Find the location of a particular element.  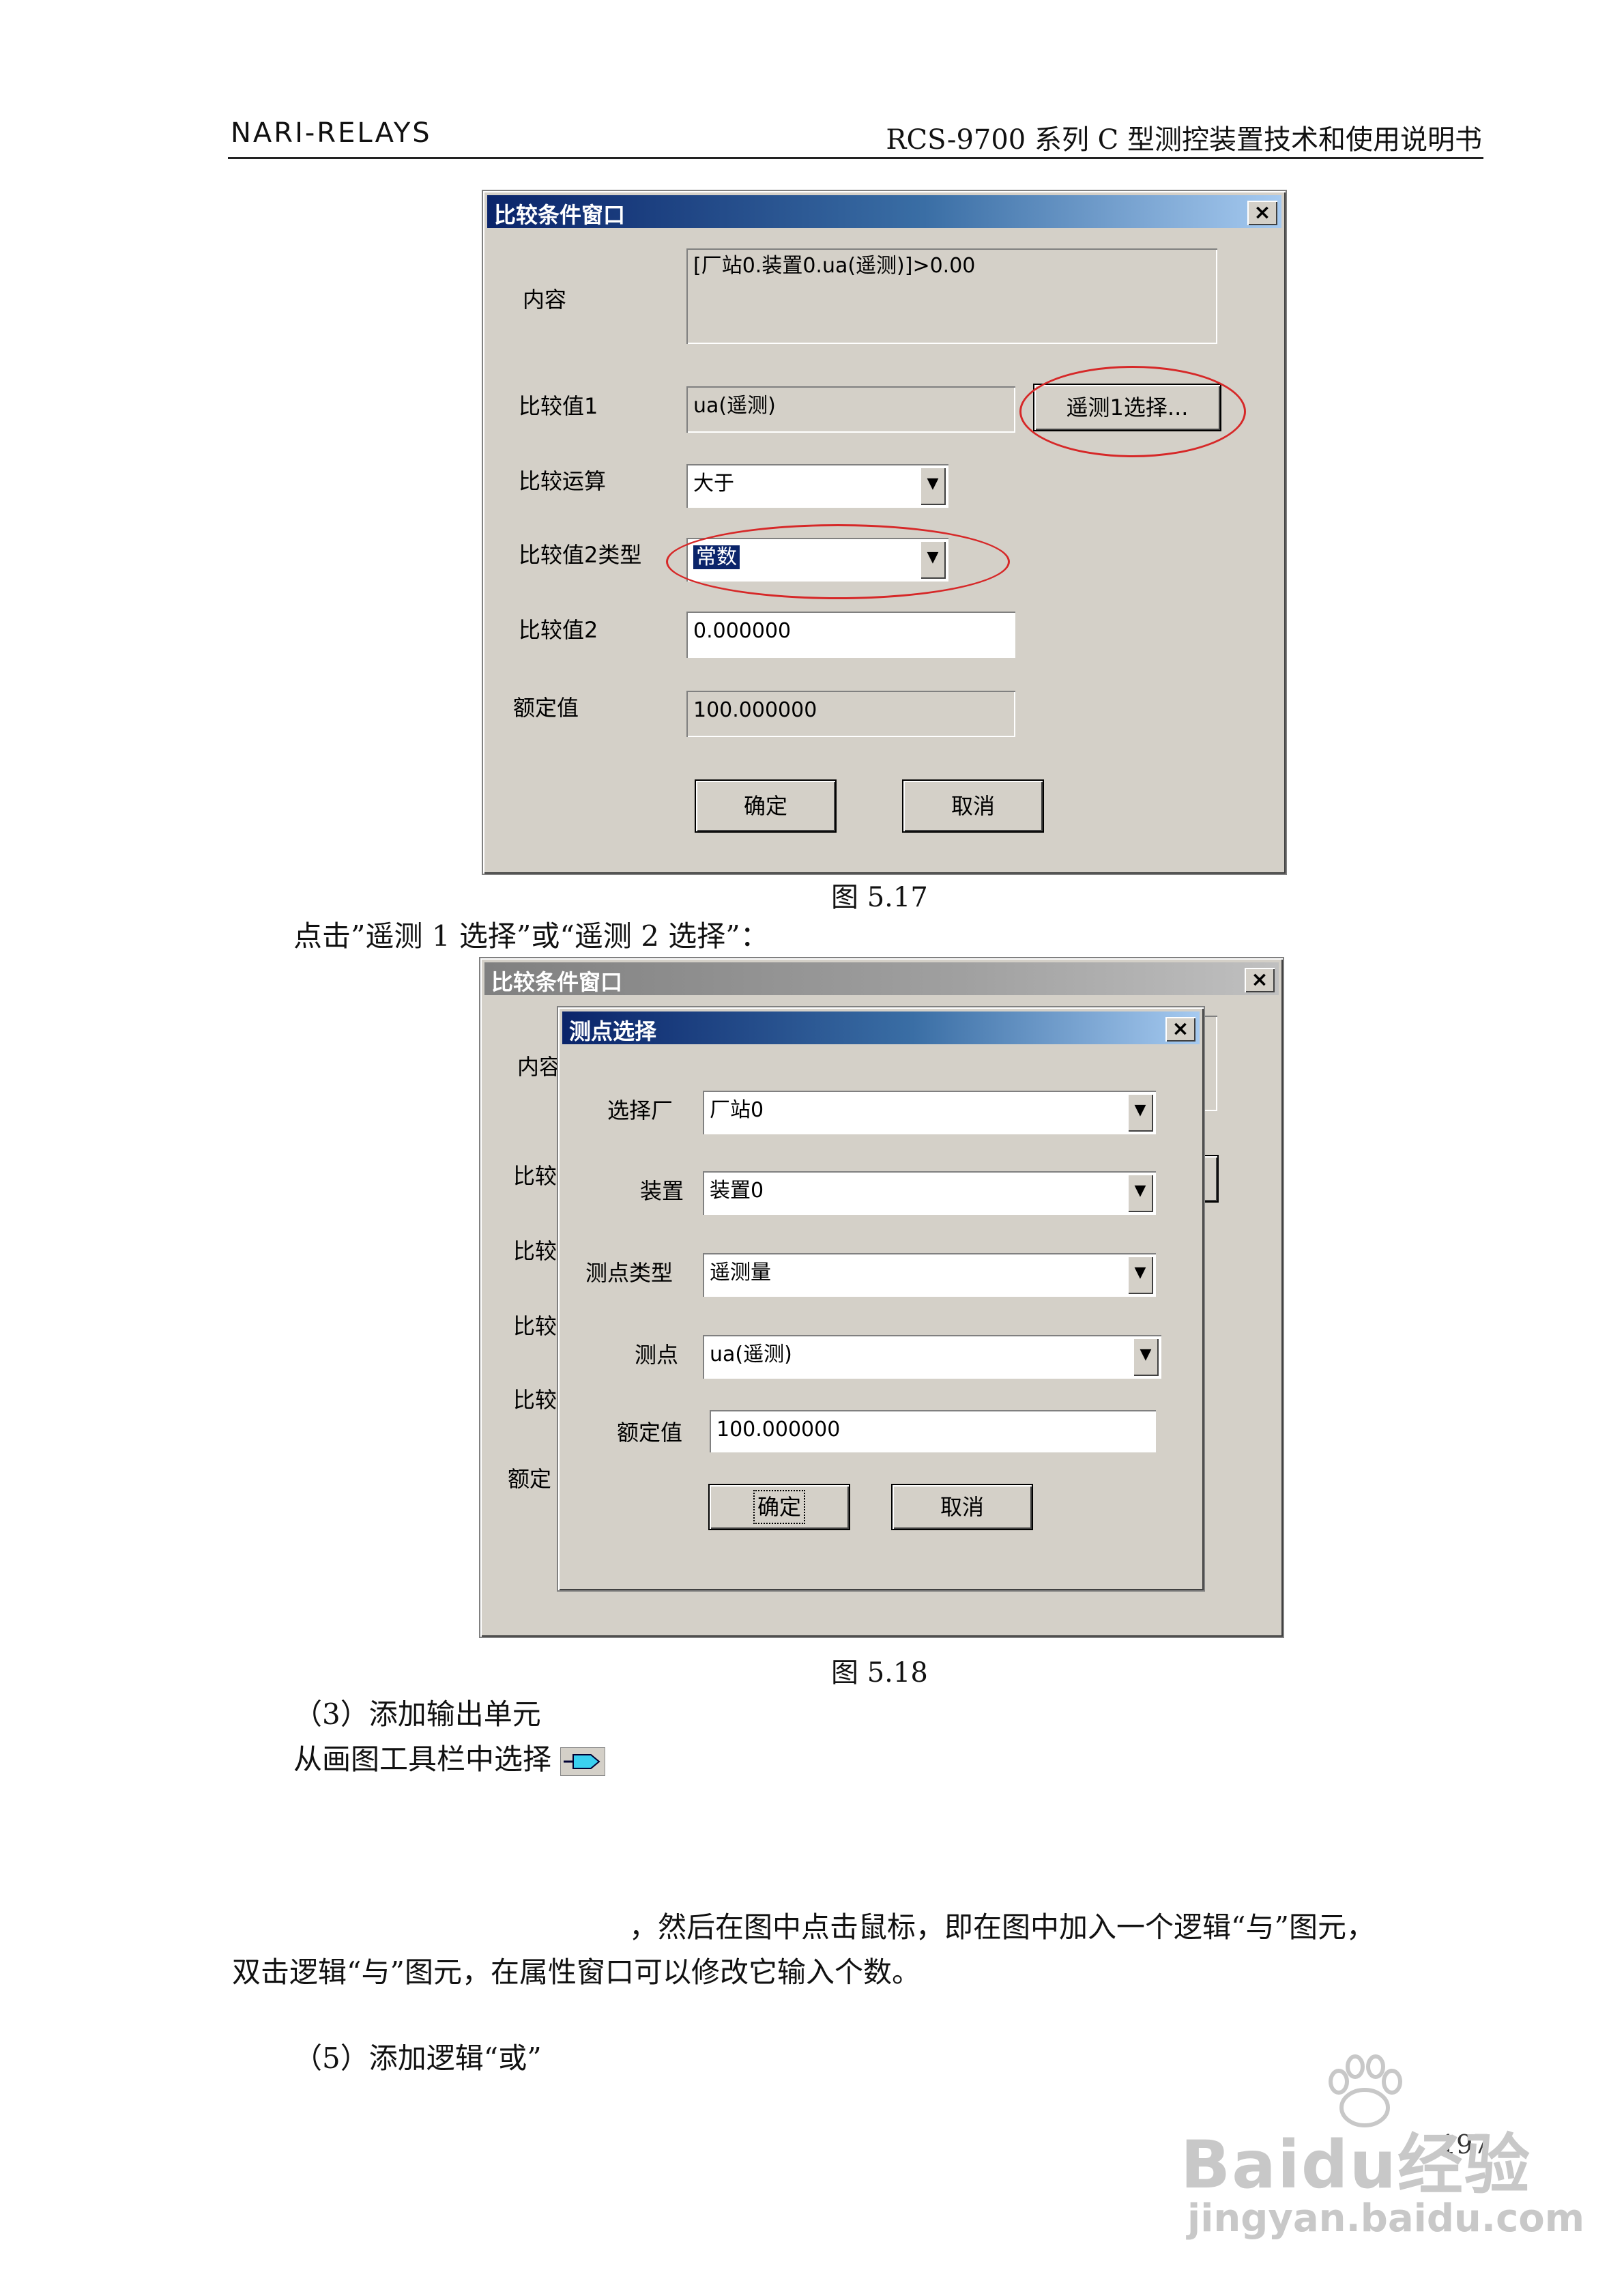

rated-label: 额定值 is located at coordinates (650, 1433).